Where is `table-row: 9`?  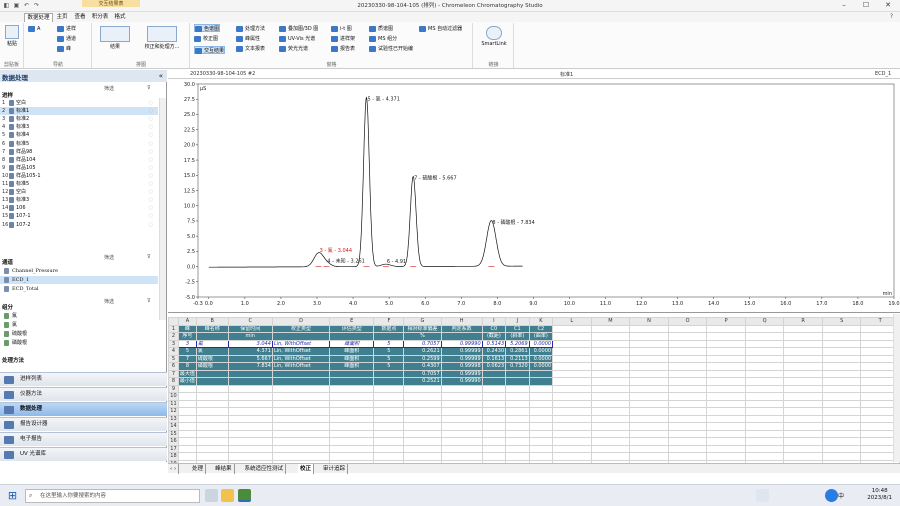 table-row: 9 is located at coordinates (534, 388).